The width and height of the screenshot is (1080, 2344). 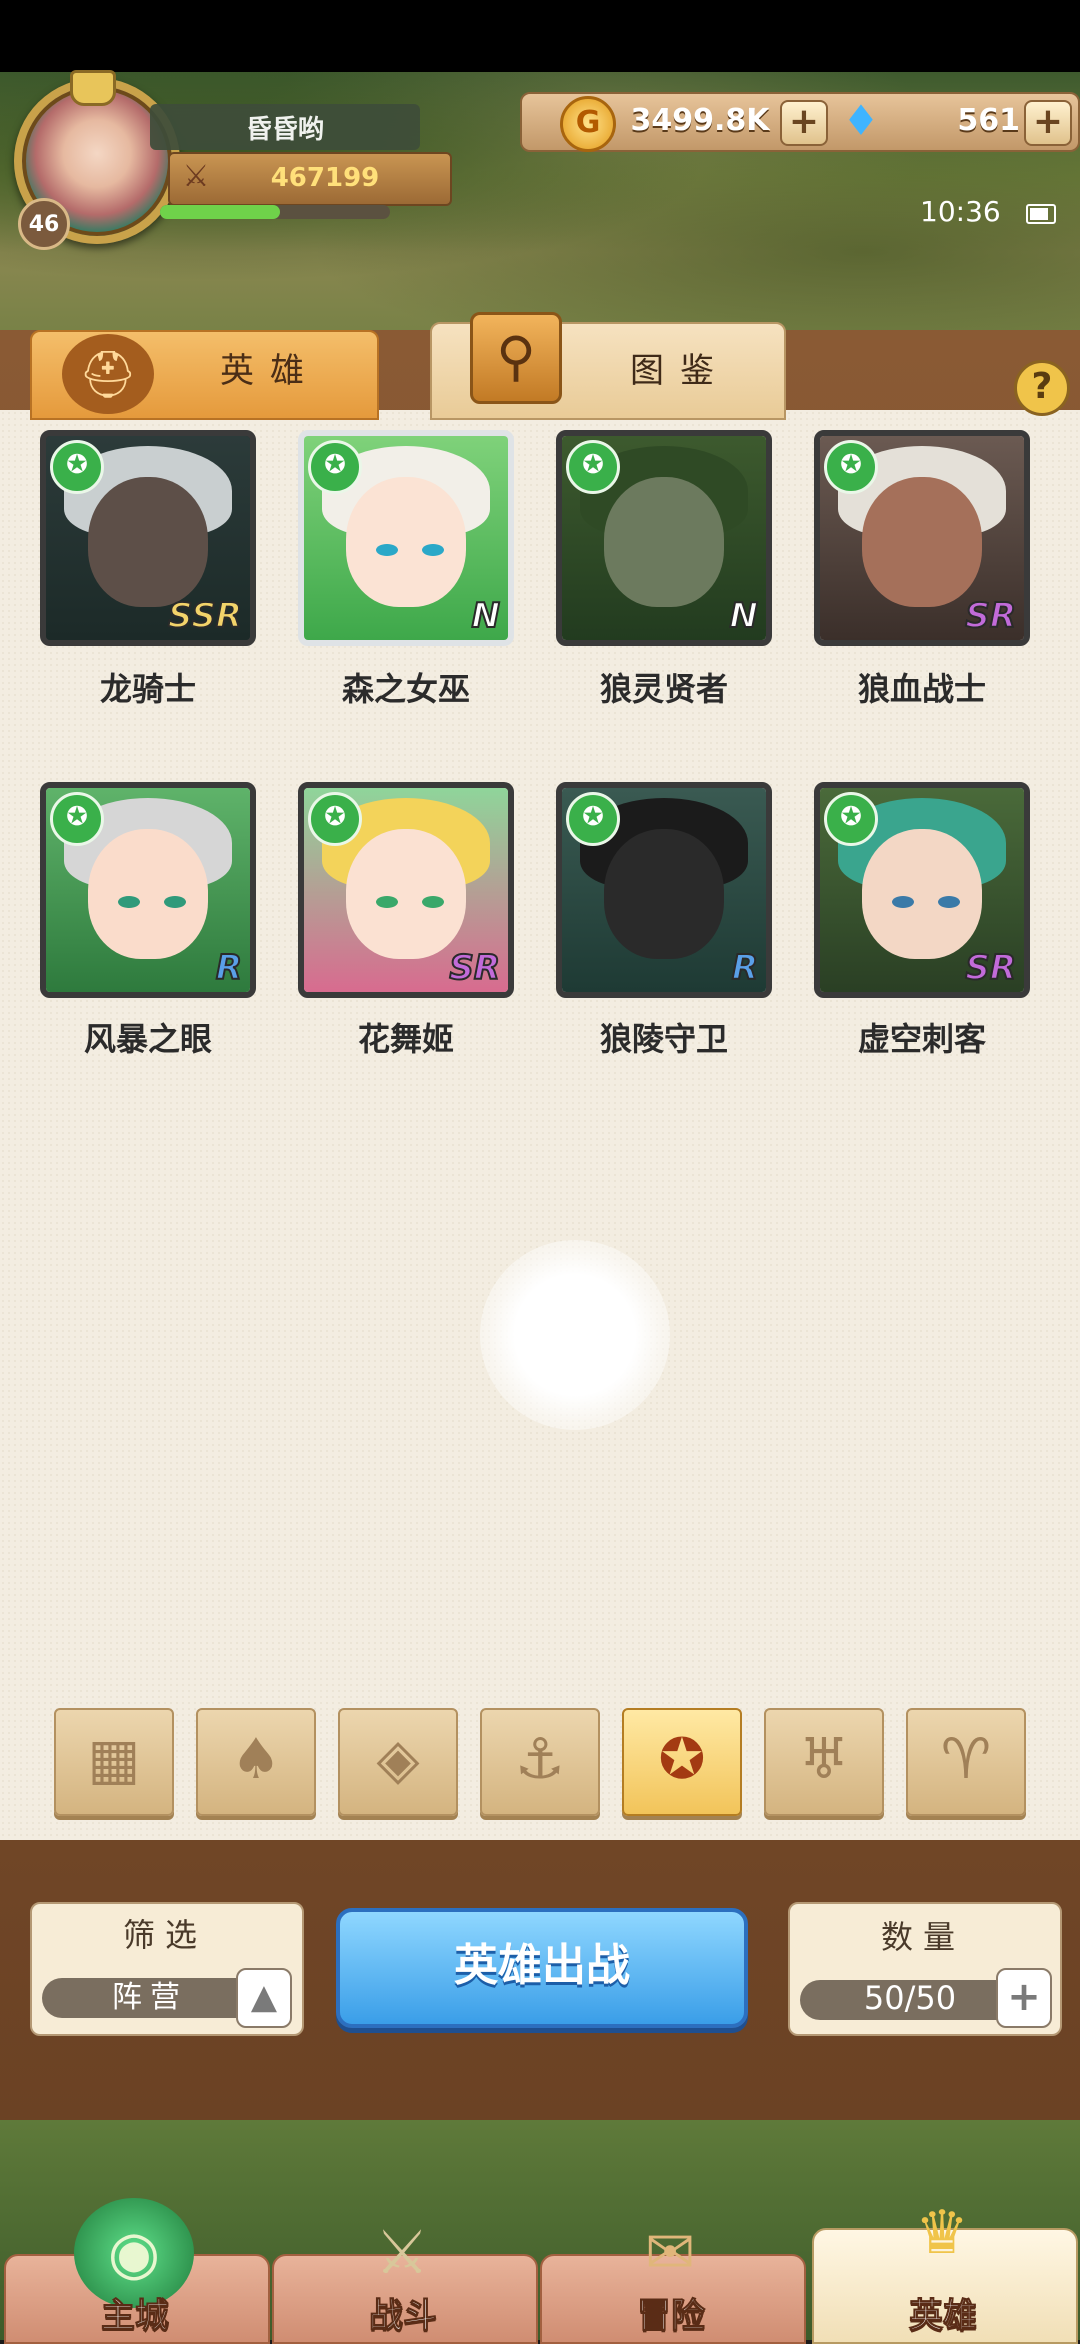 What do you see at coordinates (575, 1335) in the screenshot?
I see `touch-glow` at bounding box center [575, 1335].